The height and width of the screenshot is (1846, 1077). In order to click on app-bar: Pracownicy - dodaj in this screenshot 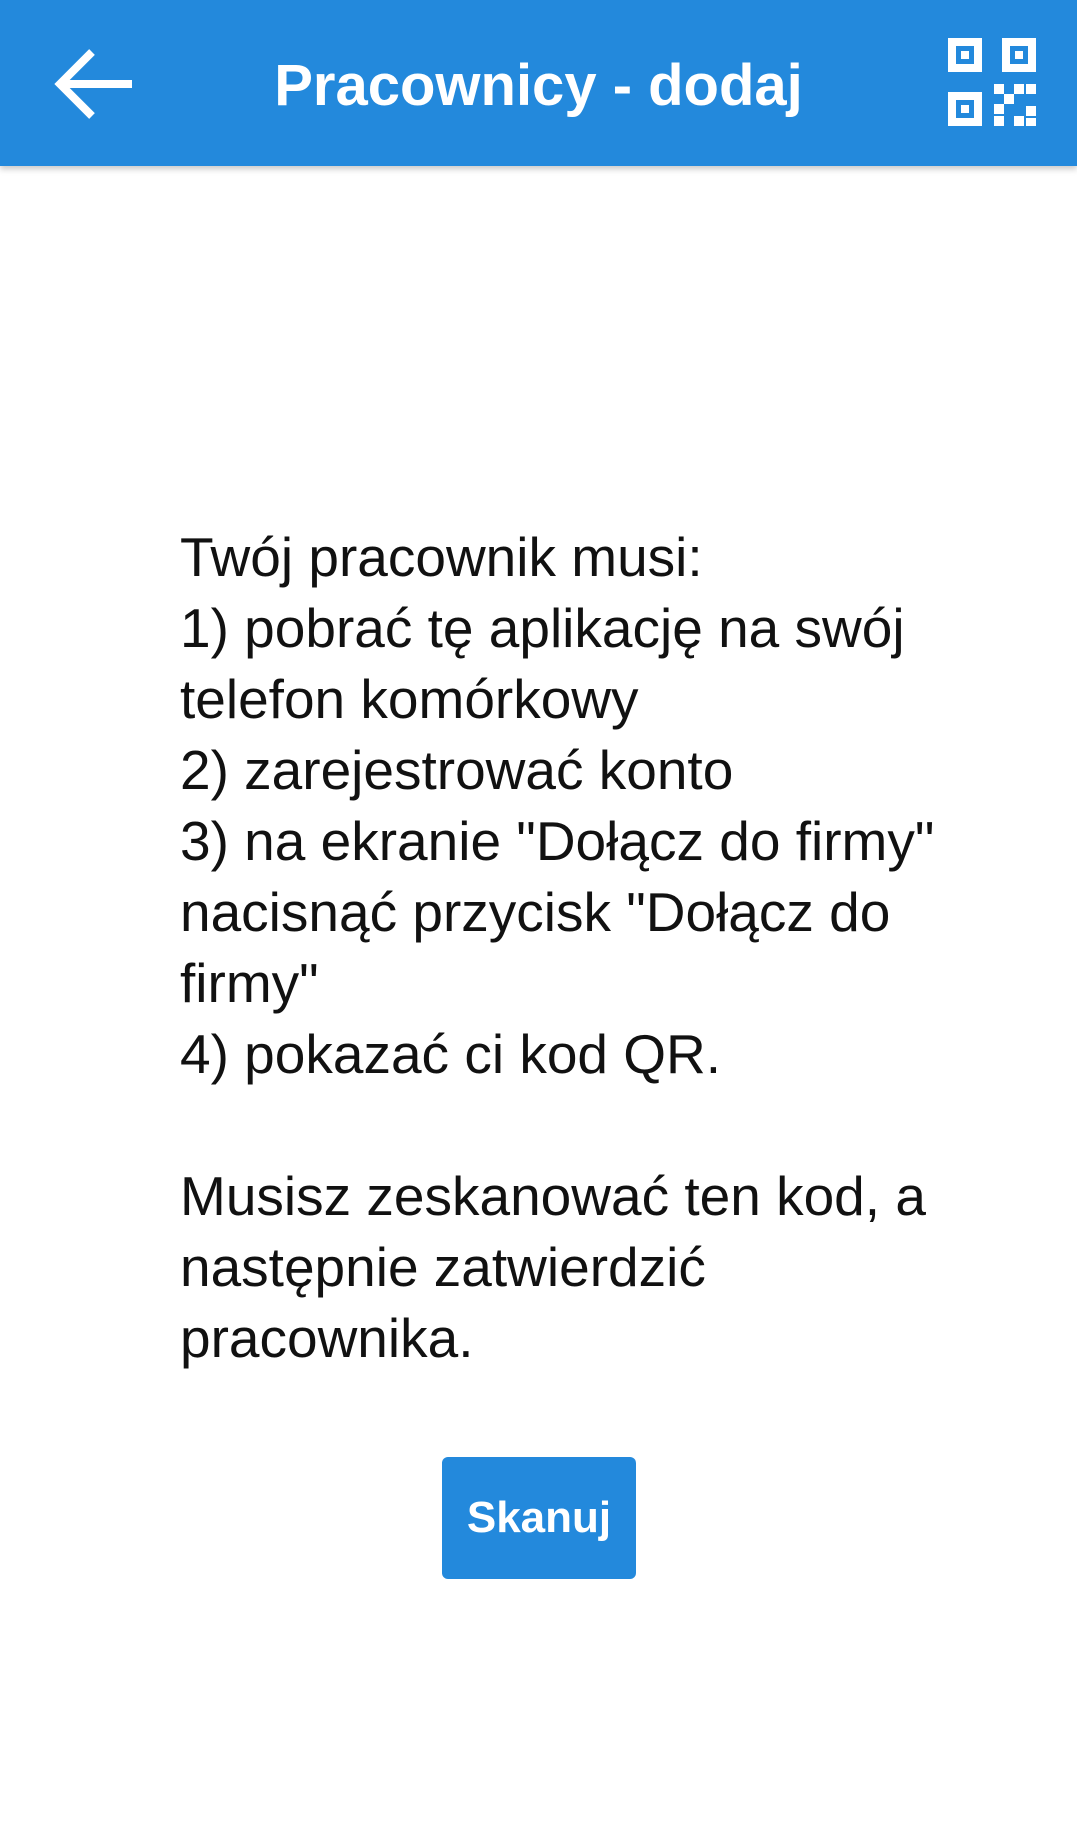, I will do `click(538, 83)`.